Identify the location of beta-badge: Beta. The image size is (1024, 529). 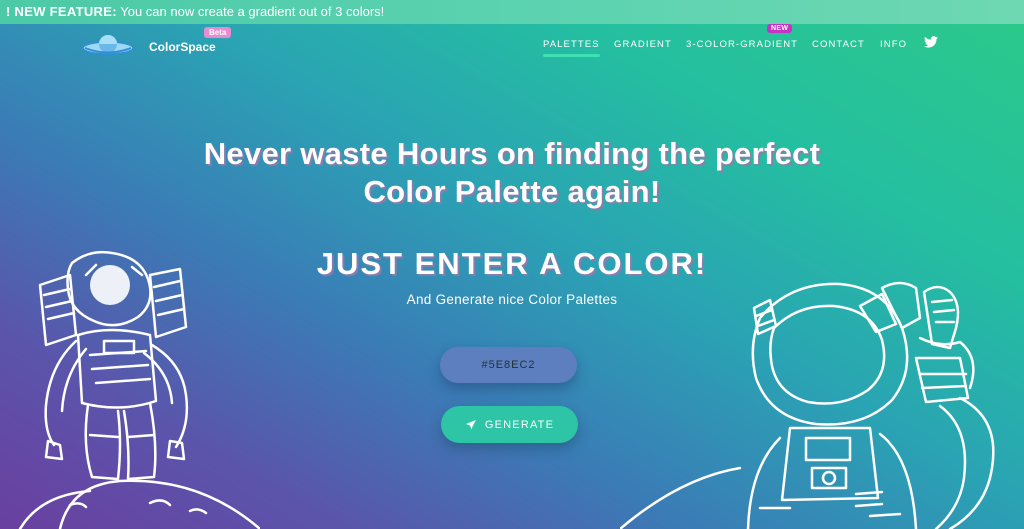
(218, 32).